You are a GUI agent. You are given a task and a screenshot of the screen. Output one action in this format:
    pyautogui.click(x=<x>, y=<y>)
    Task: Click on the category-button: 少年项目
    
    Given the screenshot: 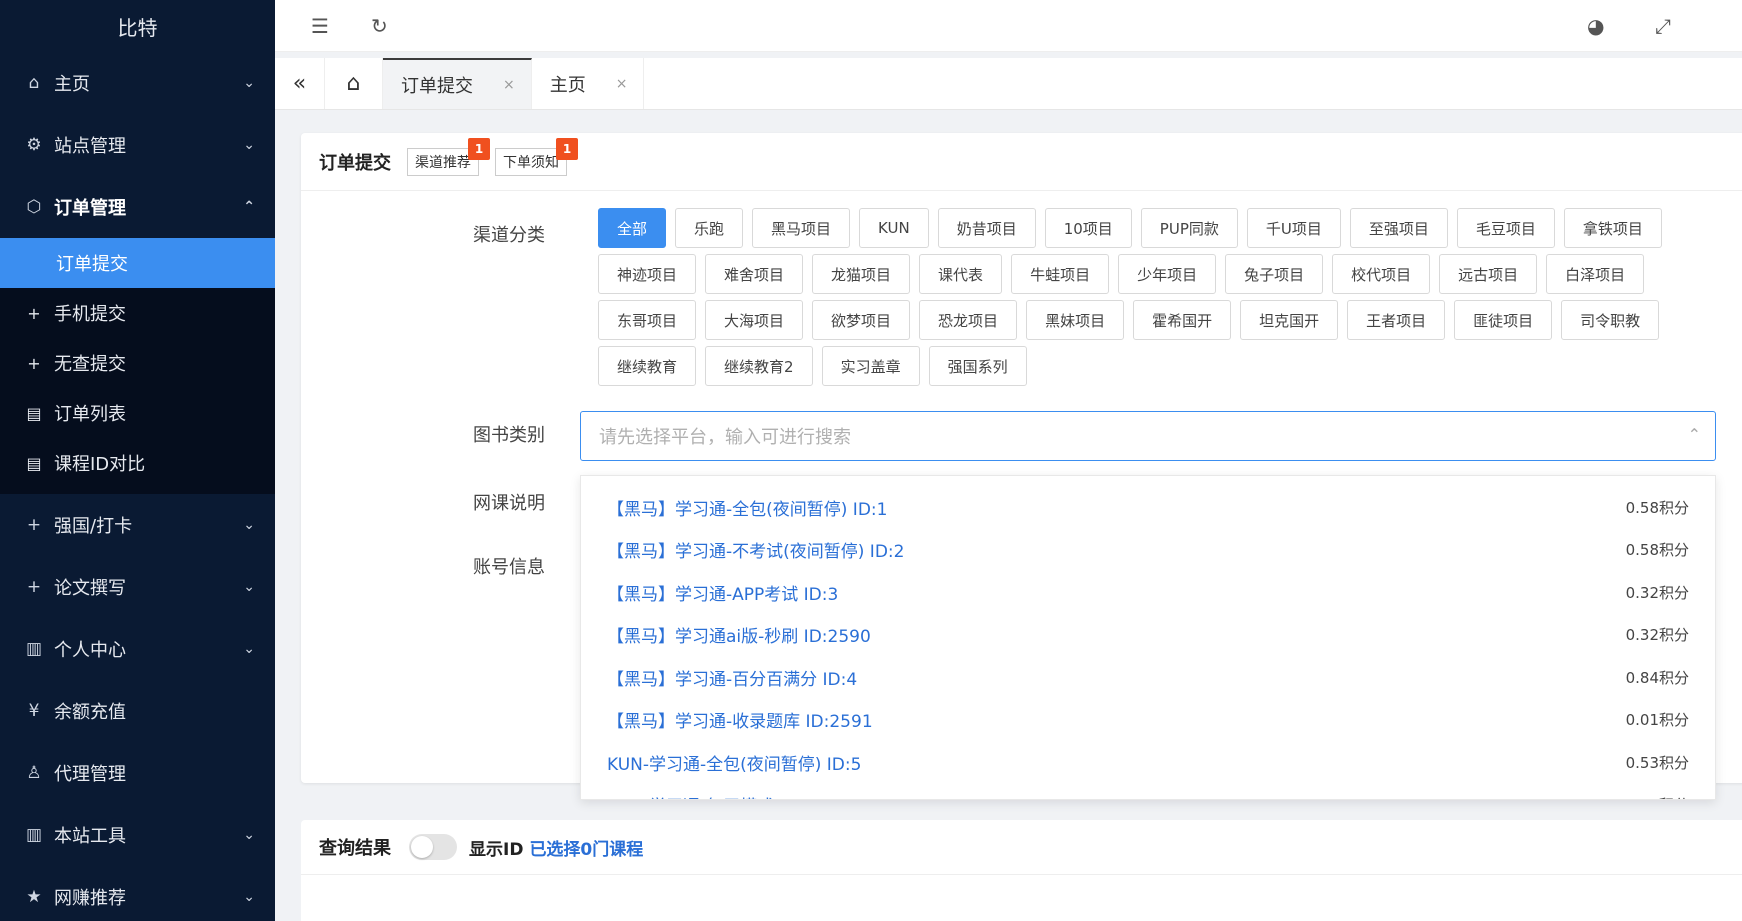 What is the action you would take?
    pyautogui.click(x=1167, y=274)
    